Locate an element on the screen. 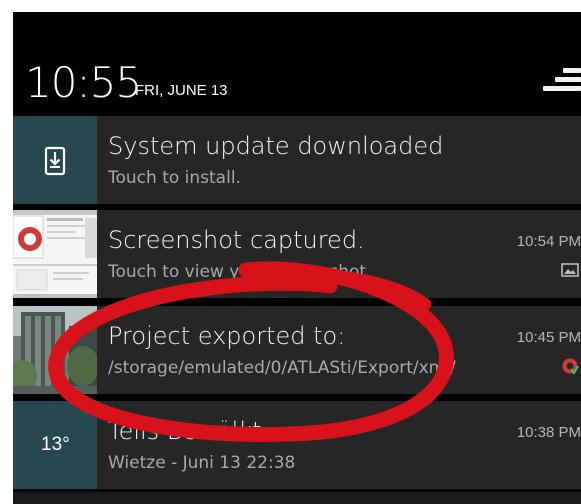  shade-header: 10:55 FRI, JUNE 13 is located at coordinates (297, 84).